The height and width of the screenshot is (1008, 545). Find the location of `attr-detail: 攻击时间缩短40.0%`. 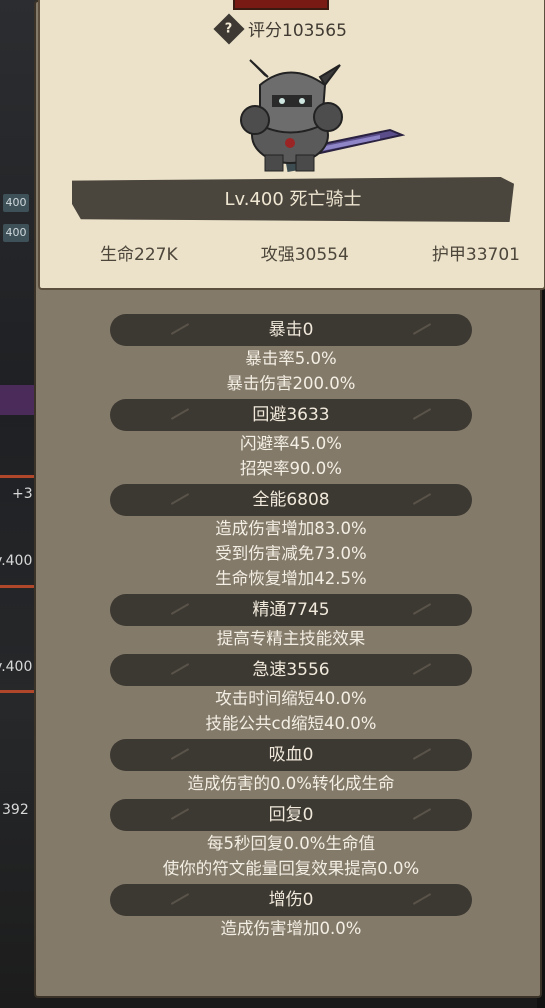

attr-detail: 攻击时间缩短40.0% is located at coordinates (291, 698).